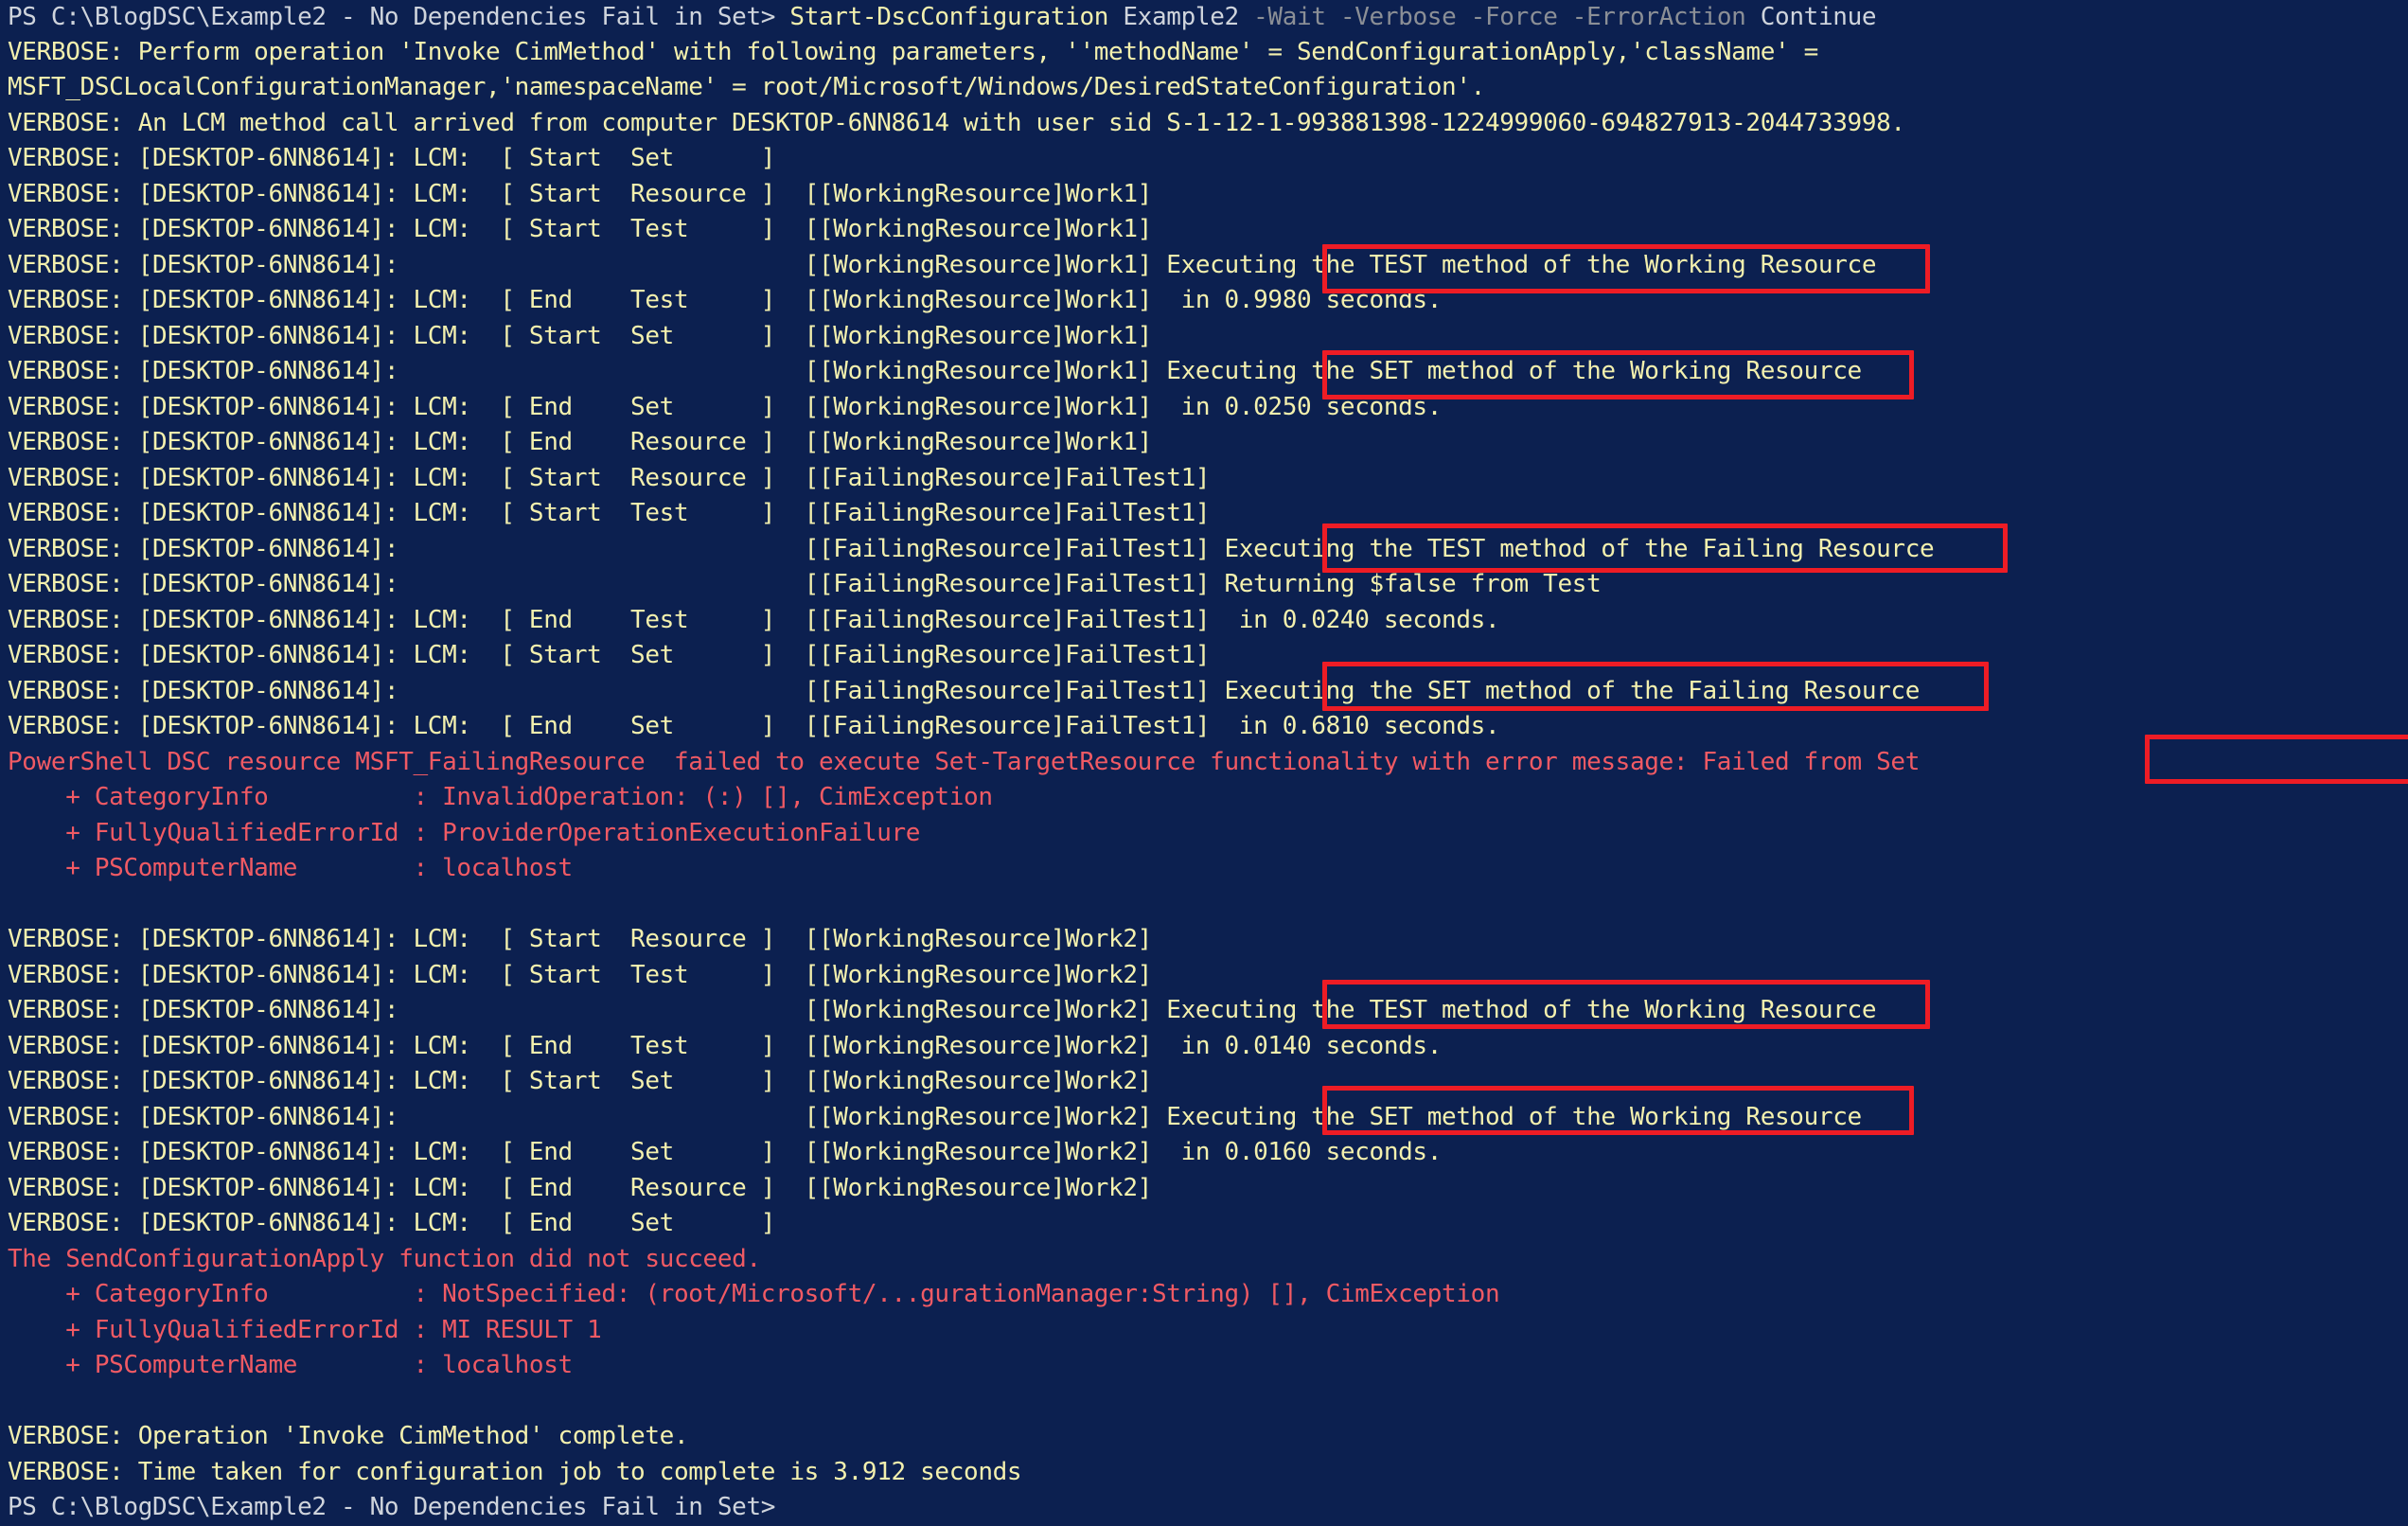  I want to click on command-parameters: -Wait -Verbose -Force -ErrorAction, so click(1499, 17).